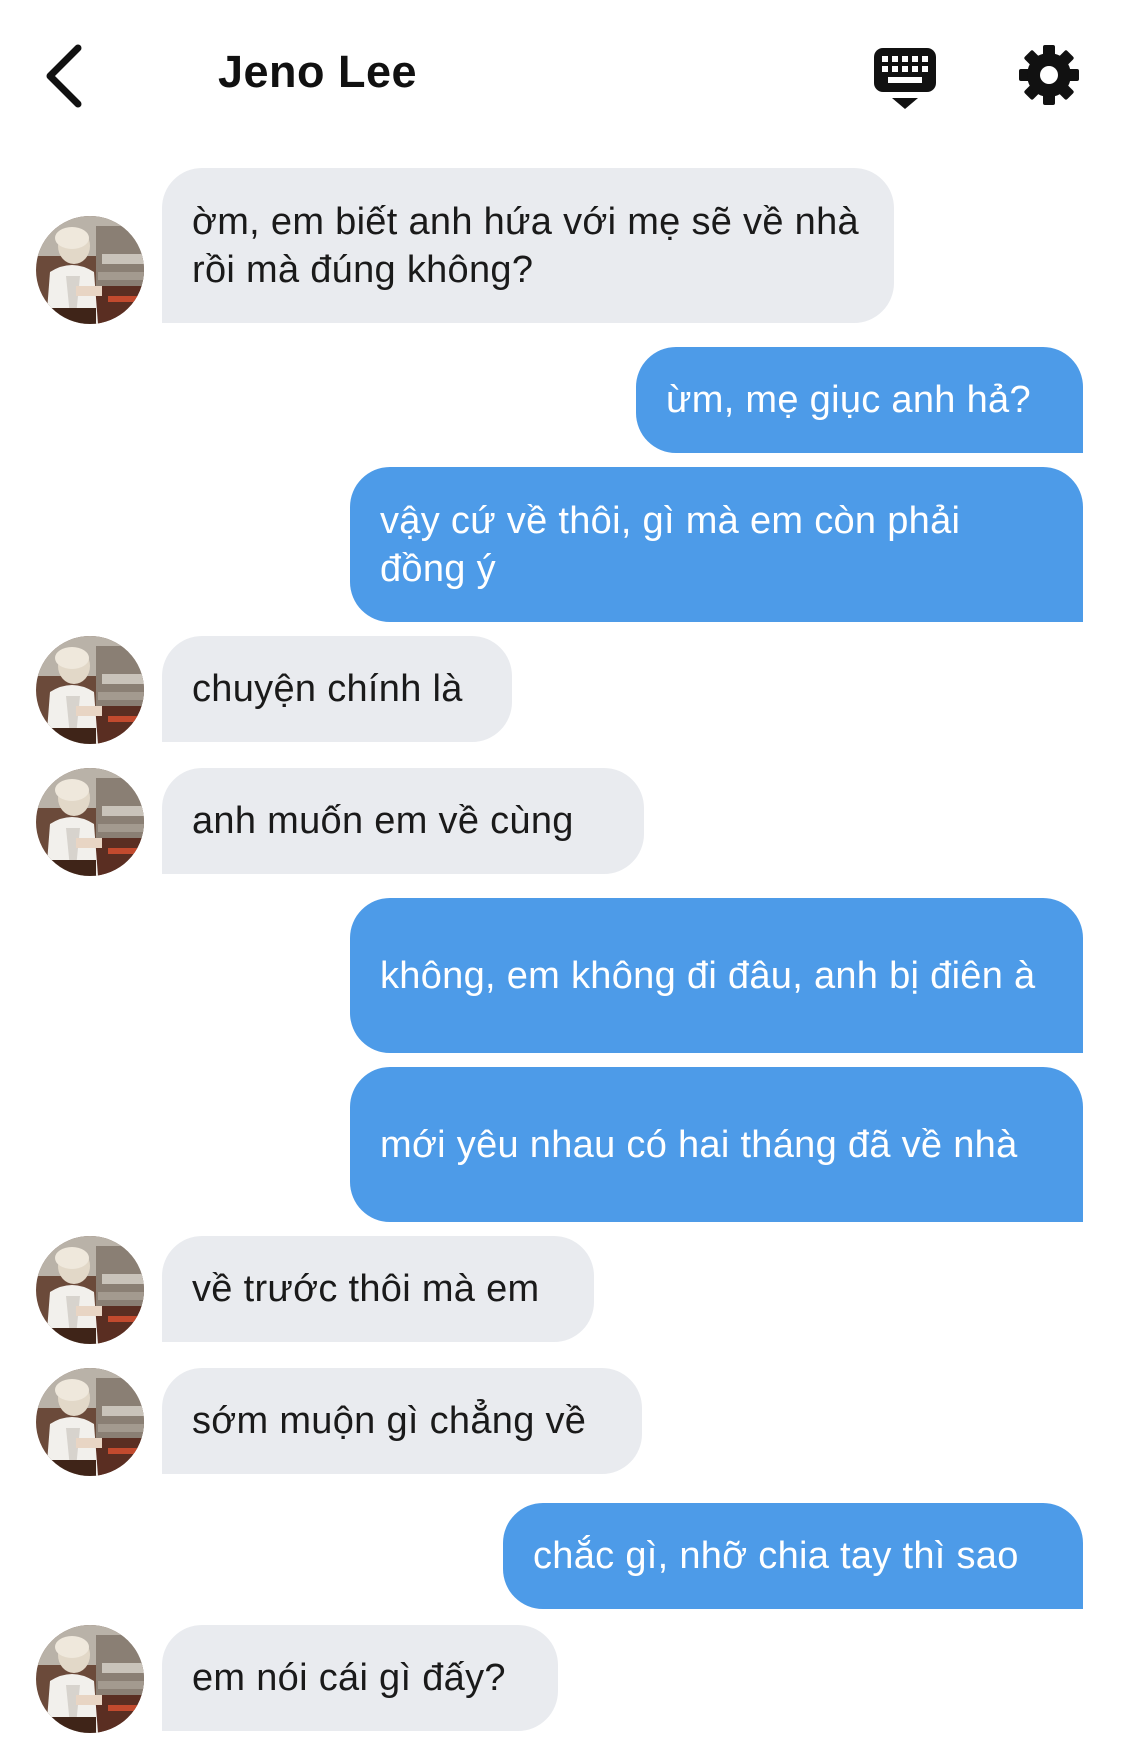 The width and height of the screenshot is (1125, 1737). I want to click on settings-button, so click(1049, 75).